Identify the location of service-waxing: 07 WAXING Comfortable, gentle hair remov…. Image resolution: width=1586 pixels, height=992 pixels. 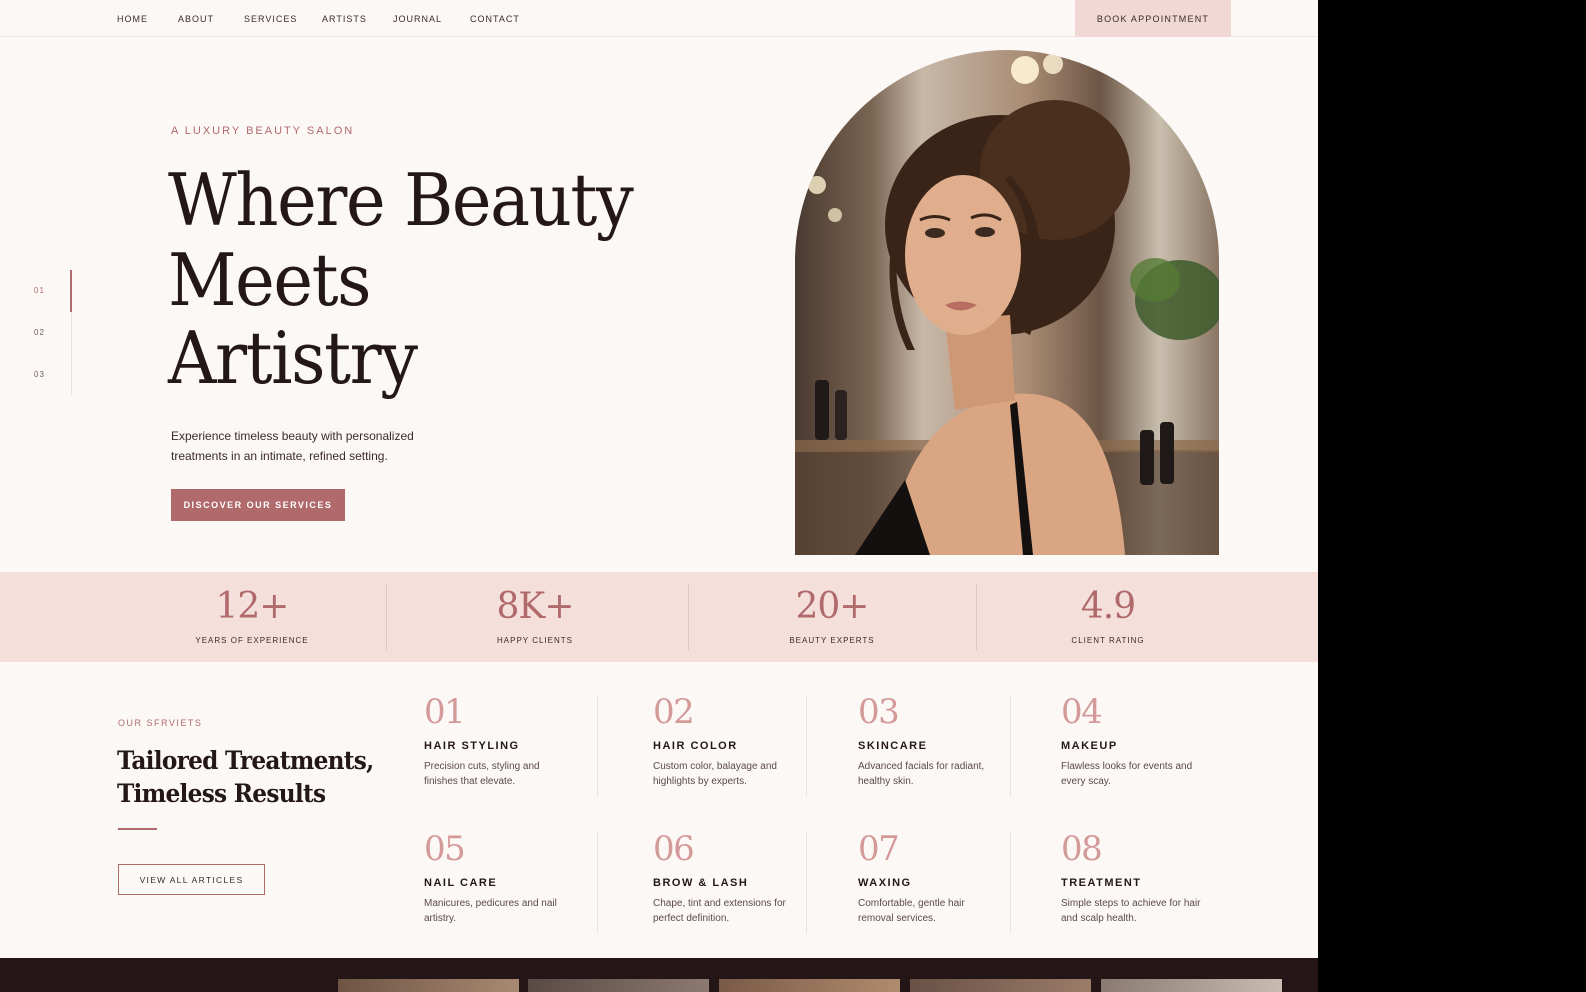
(948, 884).